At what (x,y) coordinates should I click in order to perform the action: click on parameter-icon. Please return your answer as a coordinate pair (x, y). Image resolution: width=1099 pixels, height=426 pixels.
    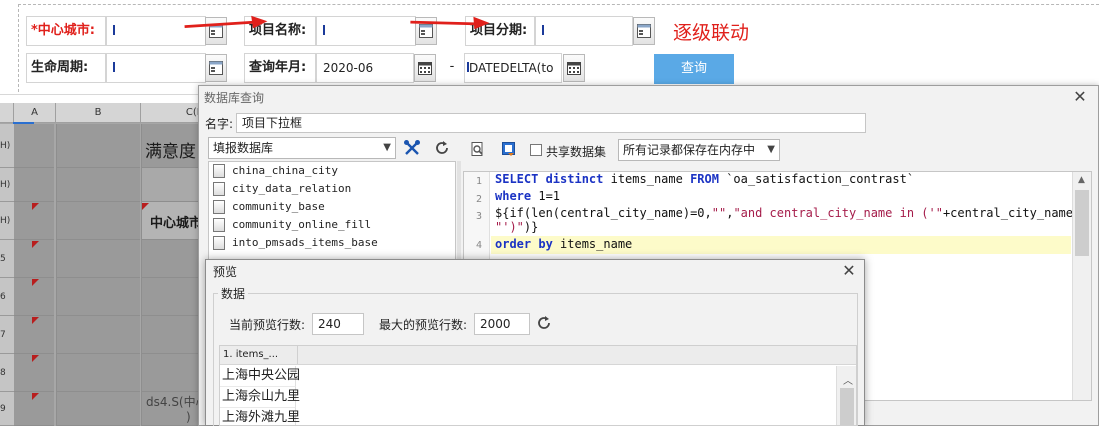
    Looking at the image, I should click on (508, 149).